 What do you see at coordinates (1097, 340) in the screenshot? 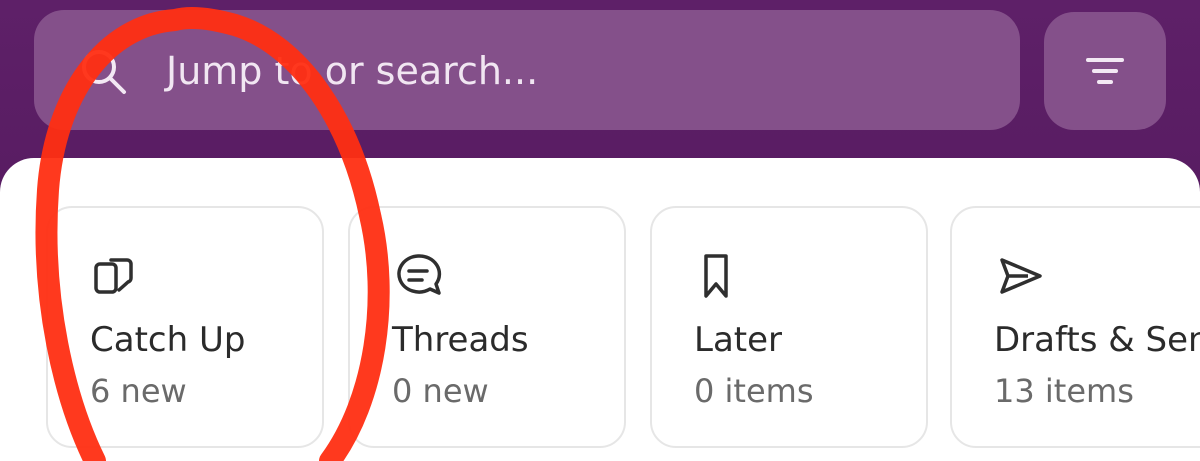
I see `card-title: Drafts & Sent` at bounding box center [1097, 340].